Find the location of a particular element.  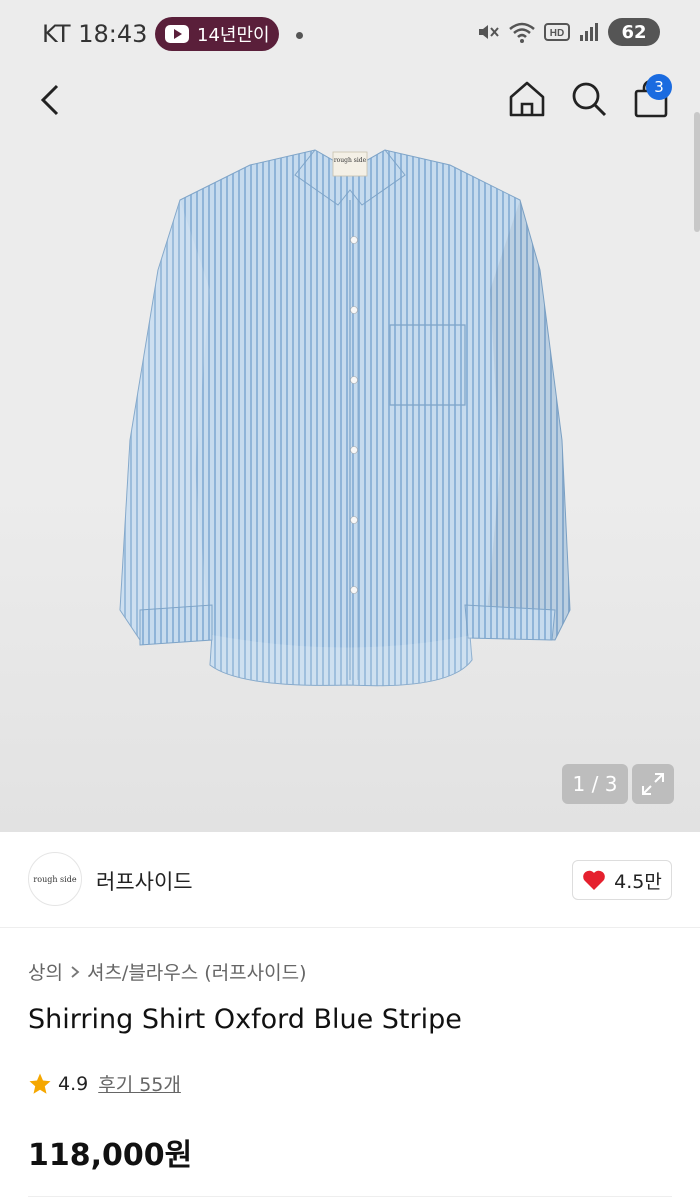

image-counter: 1 / 3 is located at coordinates (595, 784).